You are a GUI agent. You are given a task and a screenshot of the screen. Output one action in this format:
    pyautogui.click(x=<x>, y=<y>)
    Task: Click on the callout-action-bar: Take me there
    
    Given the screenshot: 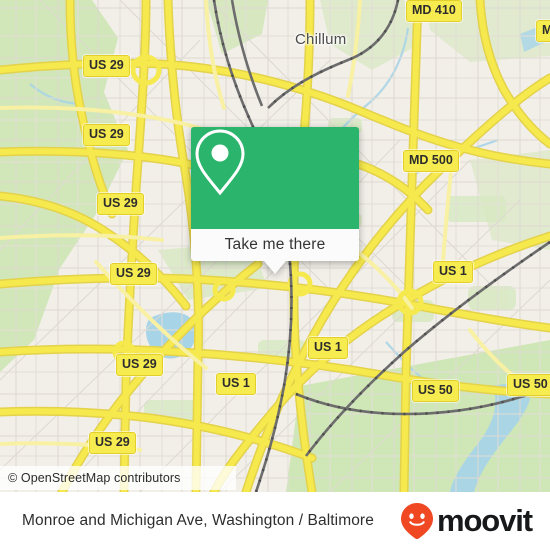 What is the action you would take?
    pyautogui.click(x=275, y=245)
    